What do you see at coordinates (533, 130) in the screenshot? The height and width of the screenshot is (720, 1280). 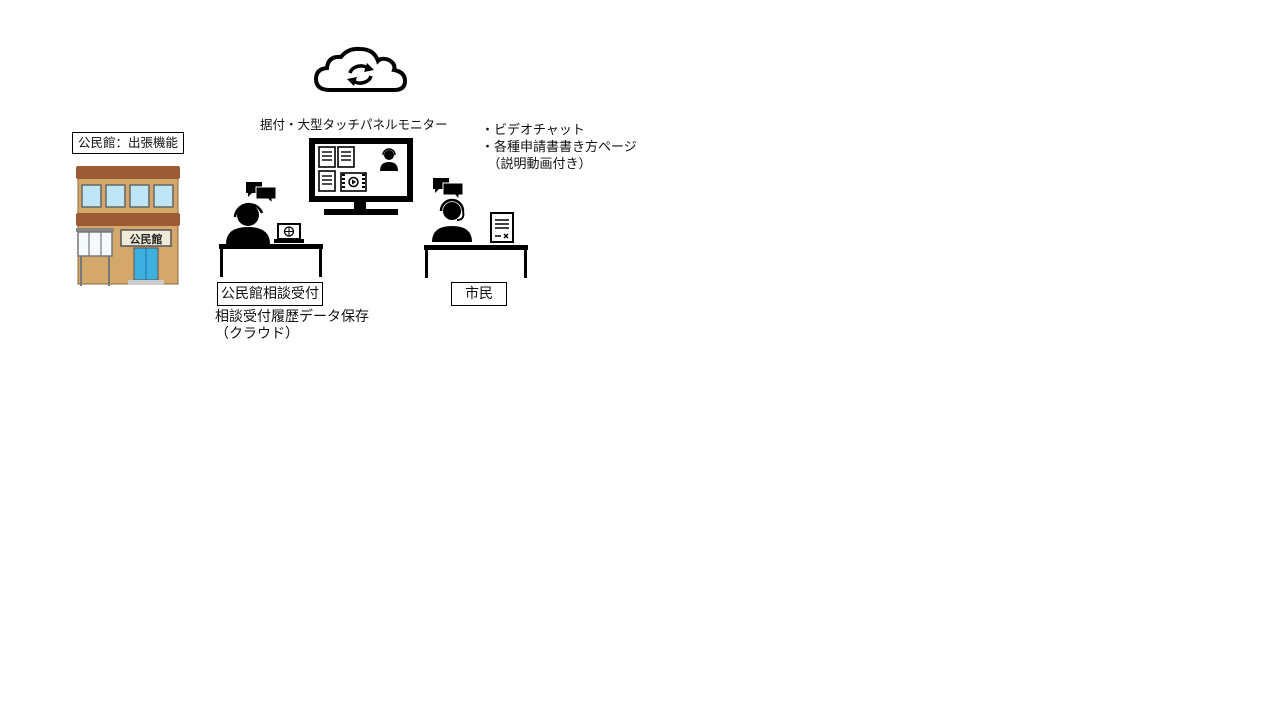 I see `feature-item: ・ビデオチャット` at bounding box center [533, 130].